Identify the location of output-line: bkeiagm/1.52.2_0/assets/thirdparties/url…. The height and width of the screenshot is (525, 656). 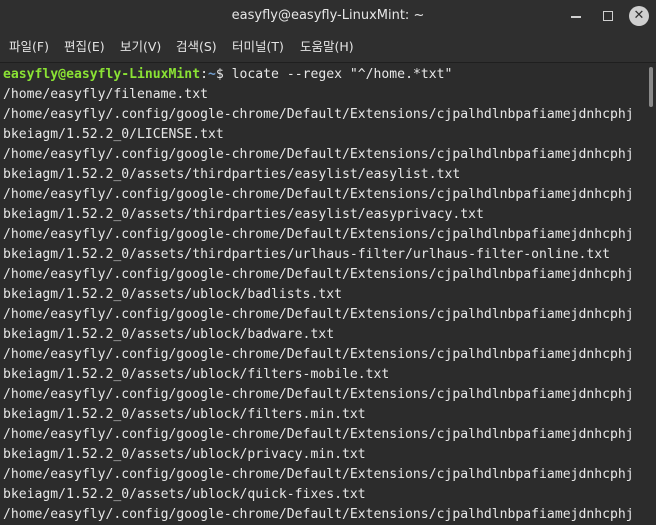
(306, 254).